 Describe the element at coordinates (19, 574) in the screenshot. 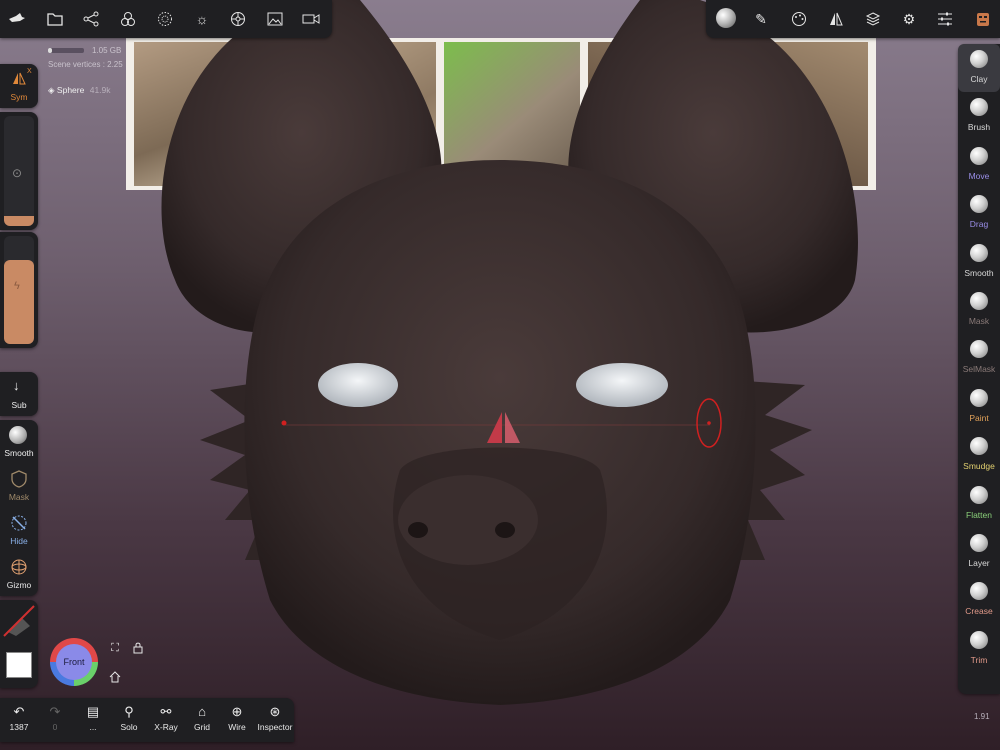

I see `gizmo-tool-button: Gizmo` at that location.